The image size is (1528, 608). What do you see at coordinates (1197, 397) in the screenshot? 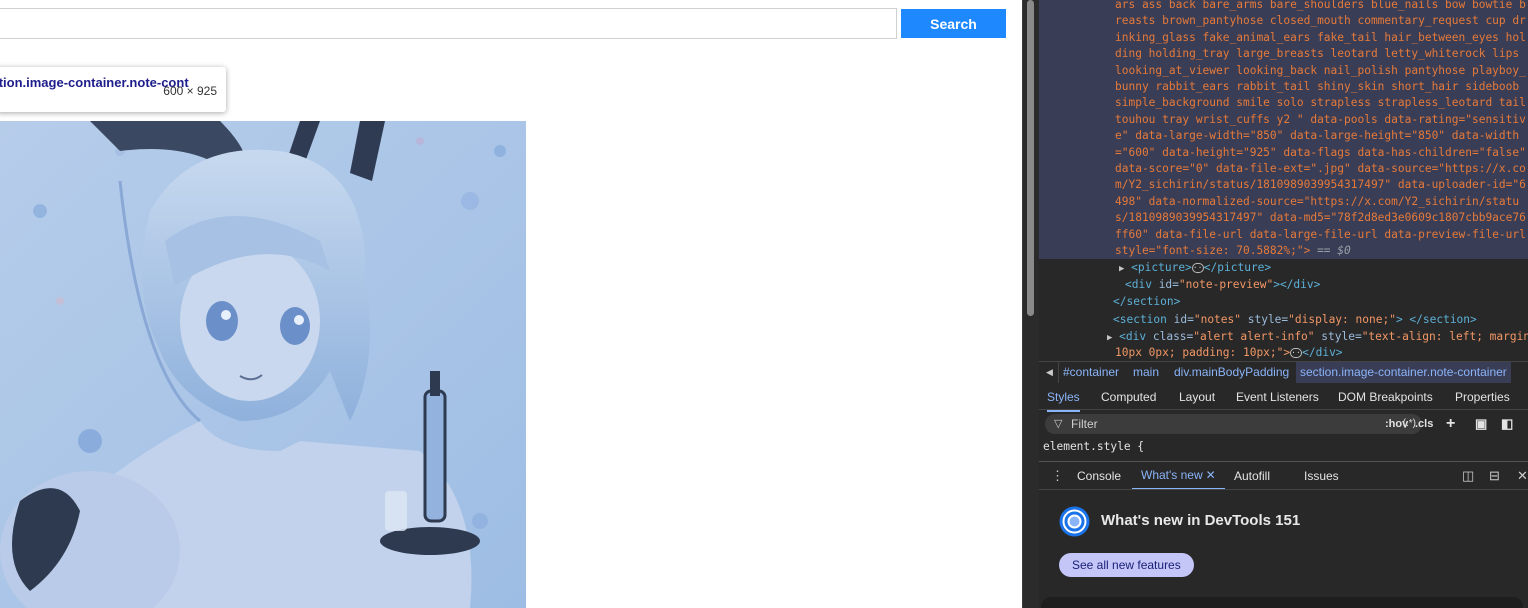
I see `tab-layout: Layout` at bounding box center [1197, 397].